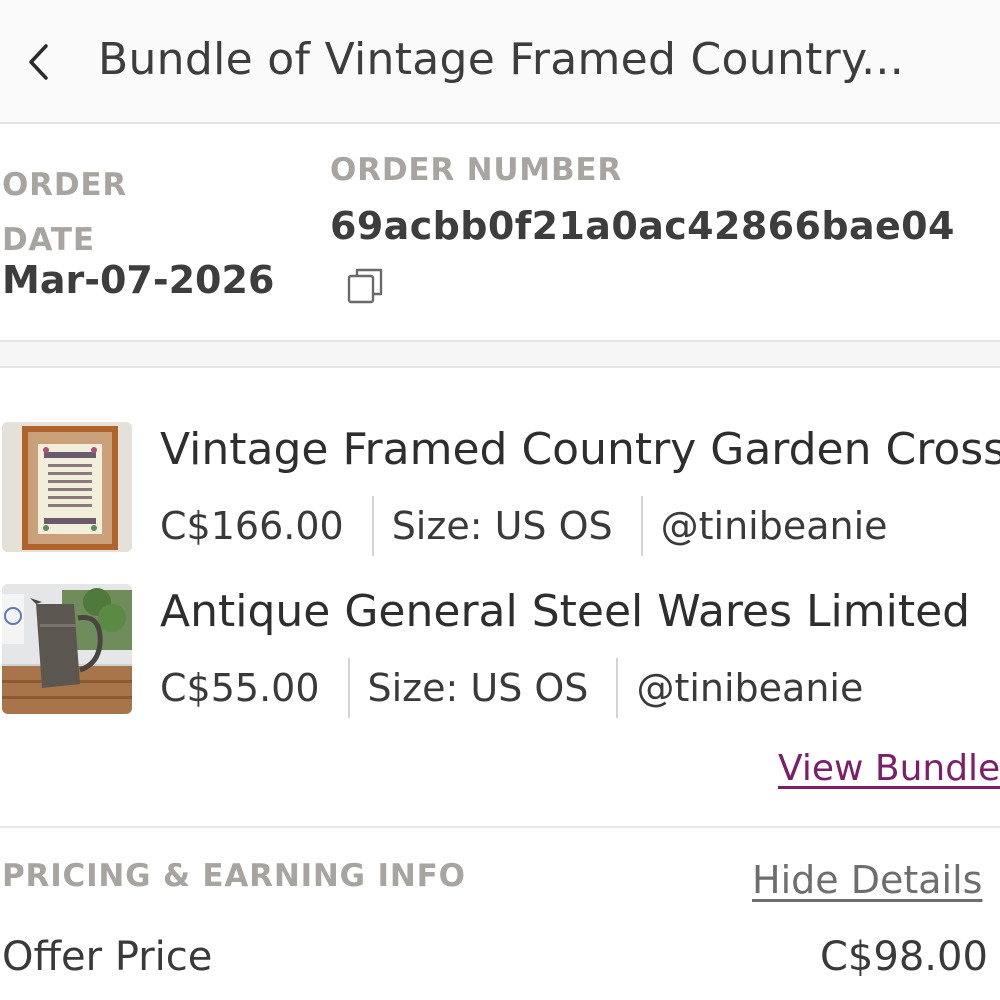 This screenshot has width=1000, height=1000. Describe the element at coordinates (240, 688) in the screenshot. I see `item-price: C$55.00` at that location.